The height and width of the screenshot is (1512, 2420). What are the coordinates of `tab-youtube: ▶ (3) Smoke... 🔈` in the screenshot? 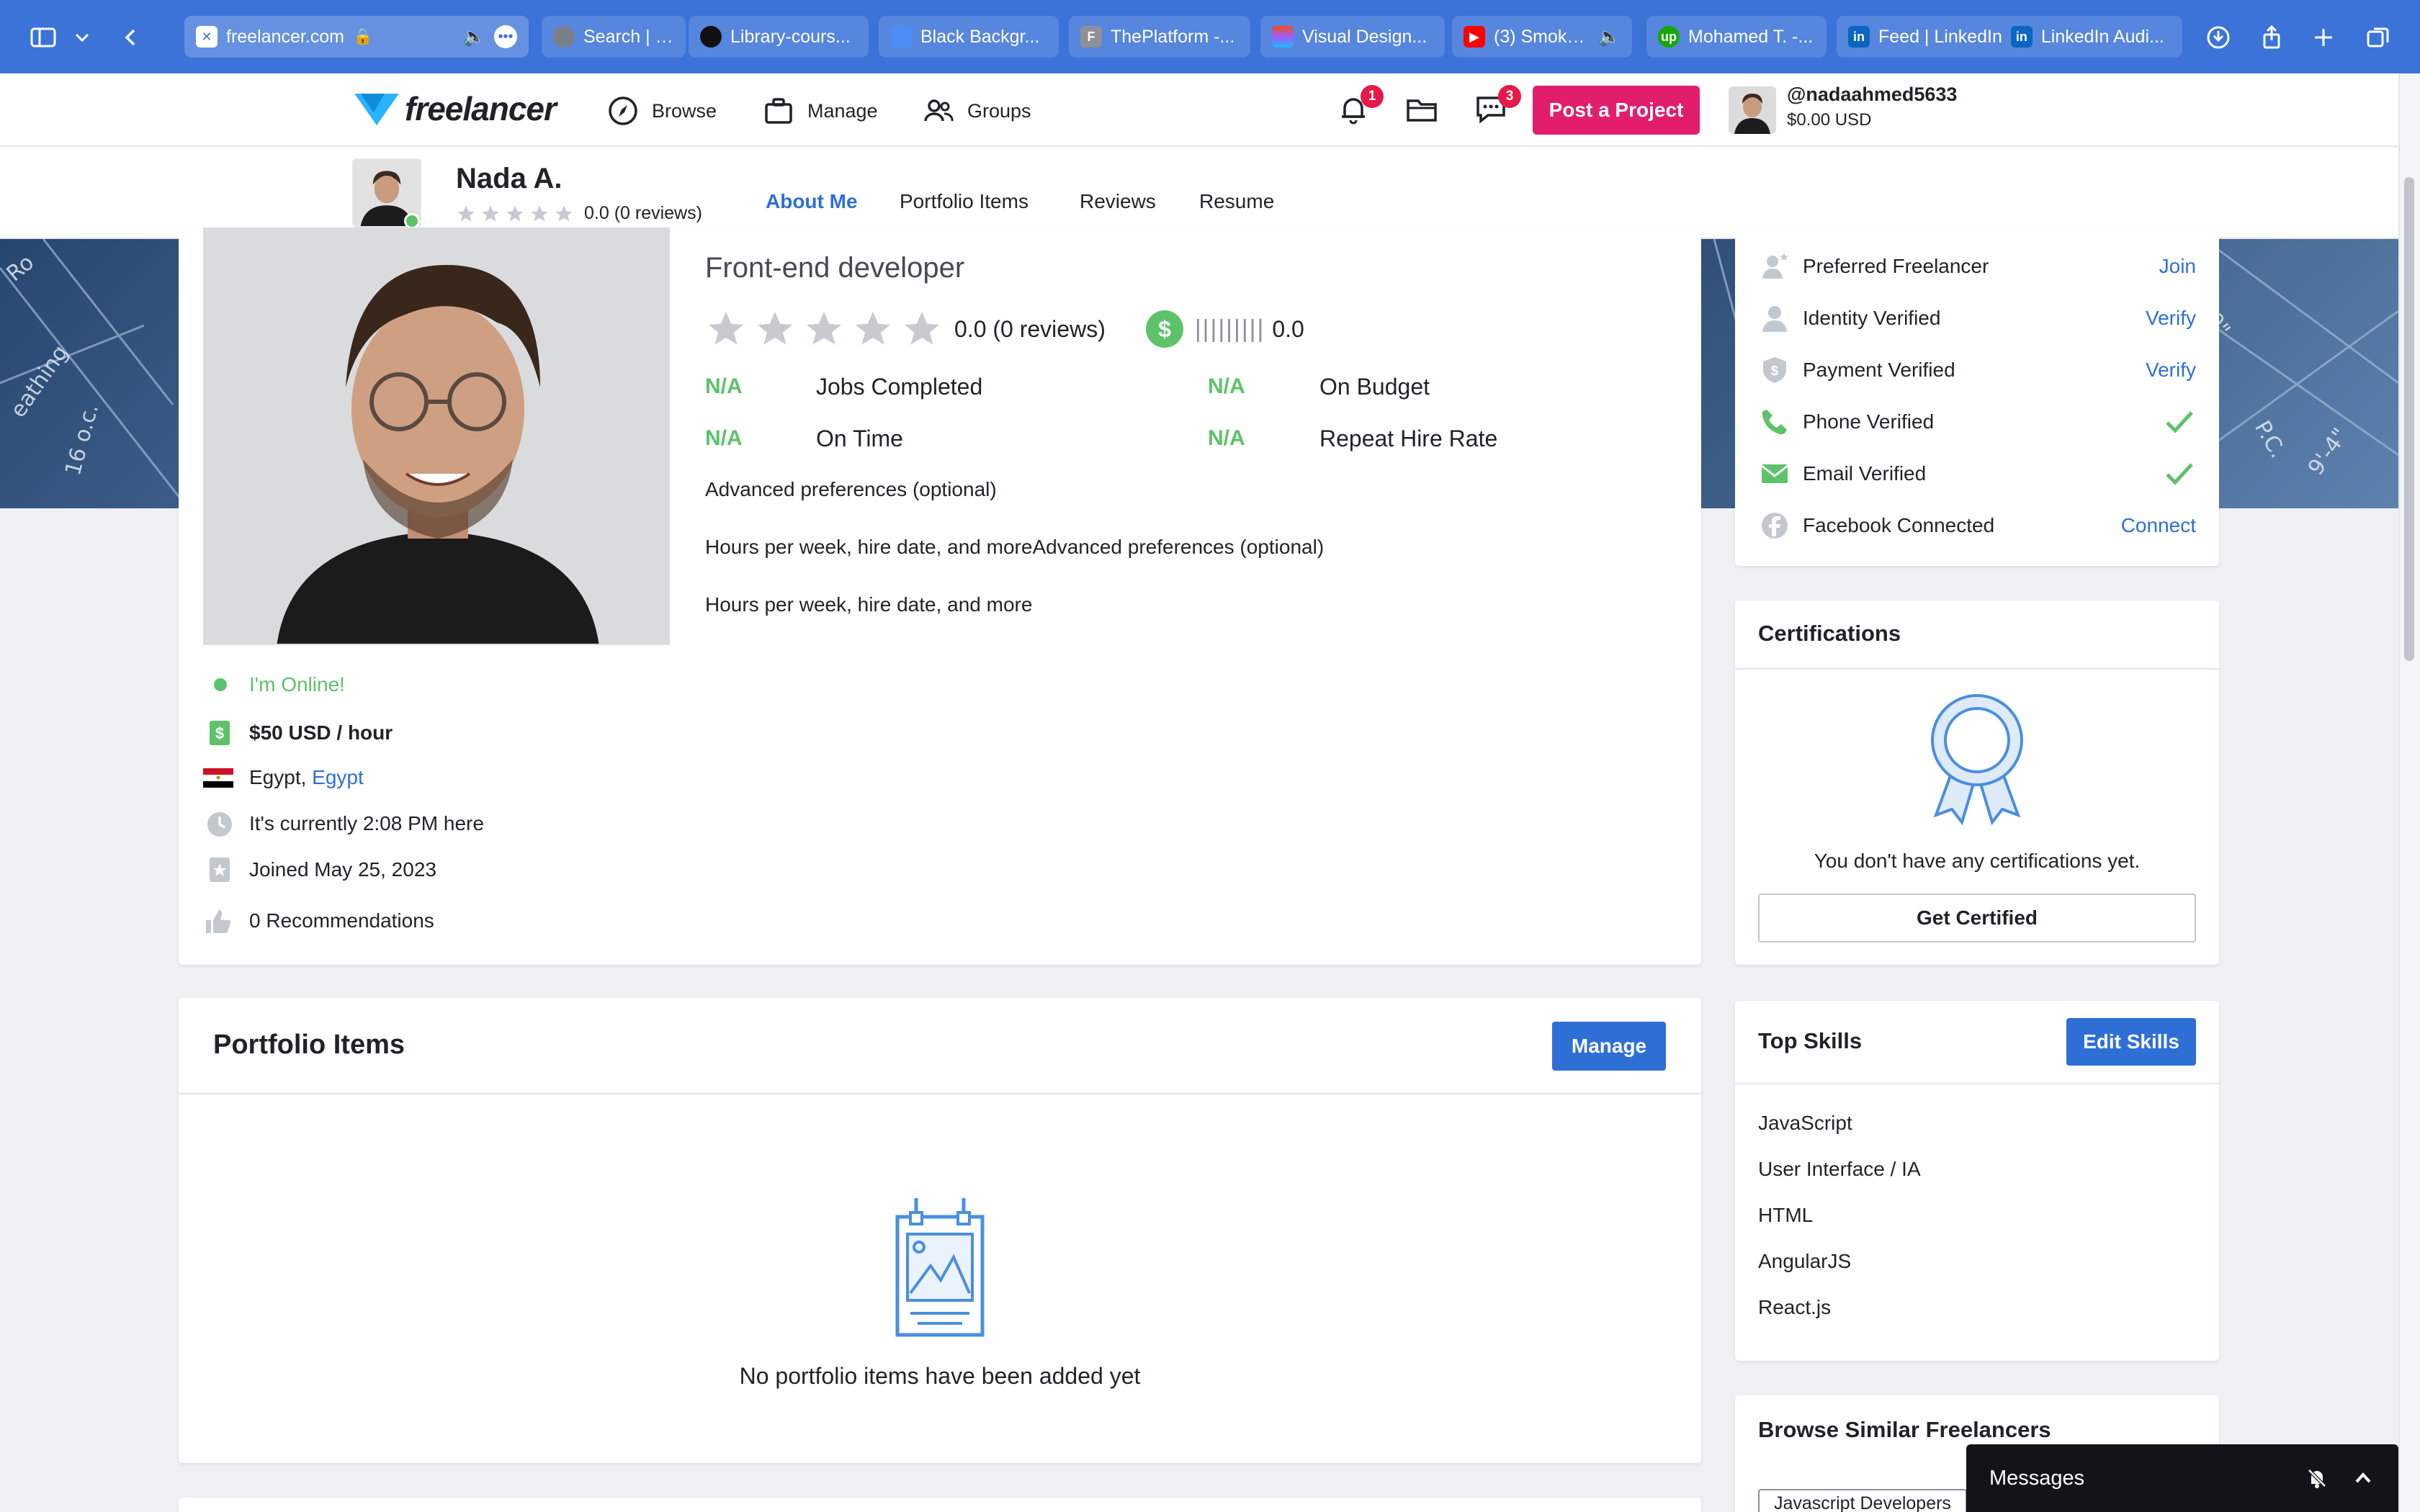 It's located at (1542, 37).